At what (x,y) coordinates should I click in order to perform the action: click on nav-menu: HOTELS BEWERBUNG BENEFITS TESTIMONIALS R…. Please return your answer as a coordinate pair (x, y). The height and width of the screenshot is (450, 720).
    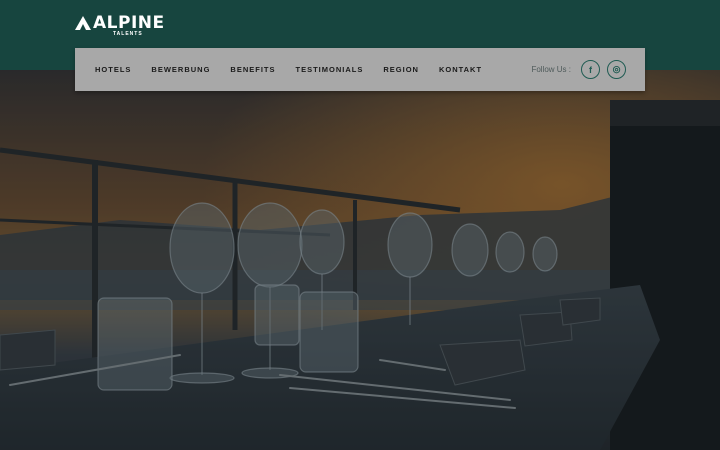
    Looking at the image, I should click on (298, 69).